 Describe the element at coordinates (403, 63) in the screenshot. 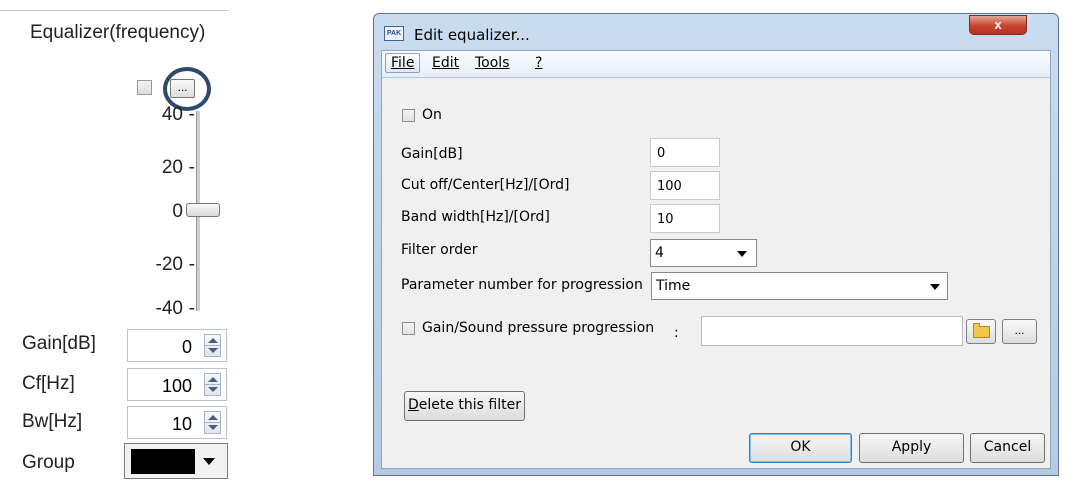

I see `menu-file: File` at that location.